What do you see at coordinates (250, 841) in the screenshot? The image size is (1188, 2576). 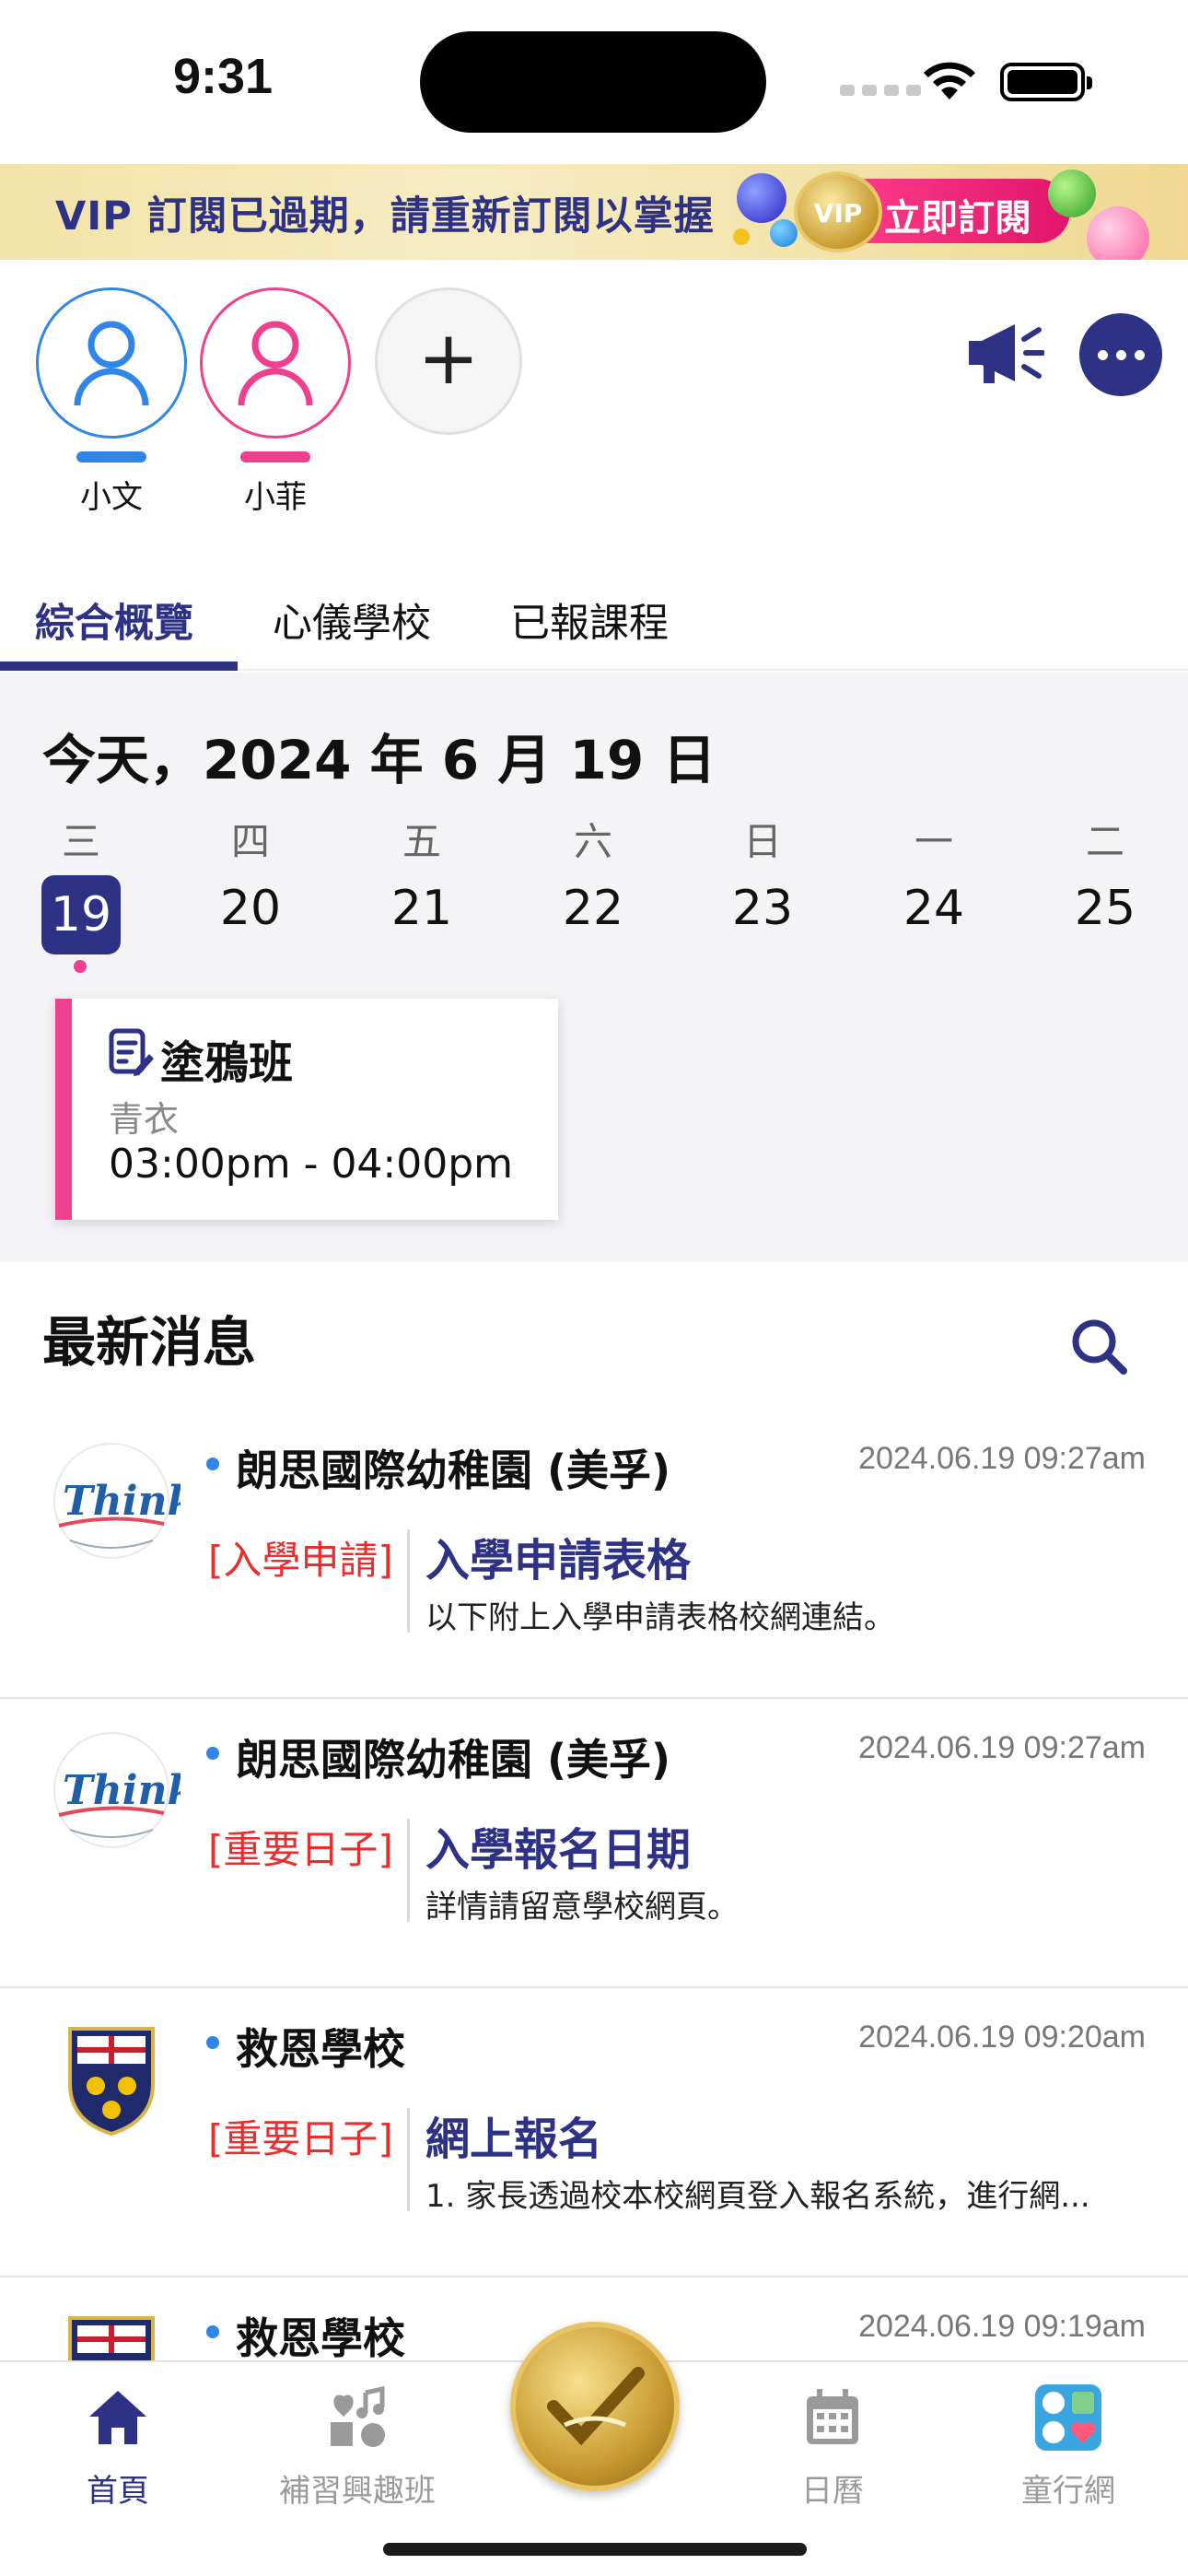 I see `weekday-label: 四` at bounding box center [250, 841].